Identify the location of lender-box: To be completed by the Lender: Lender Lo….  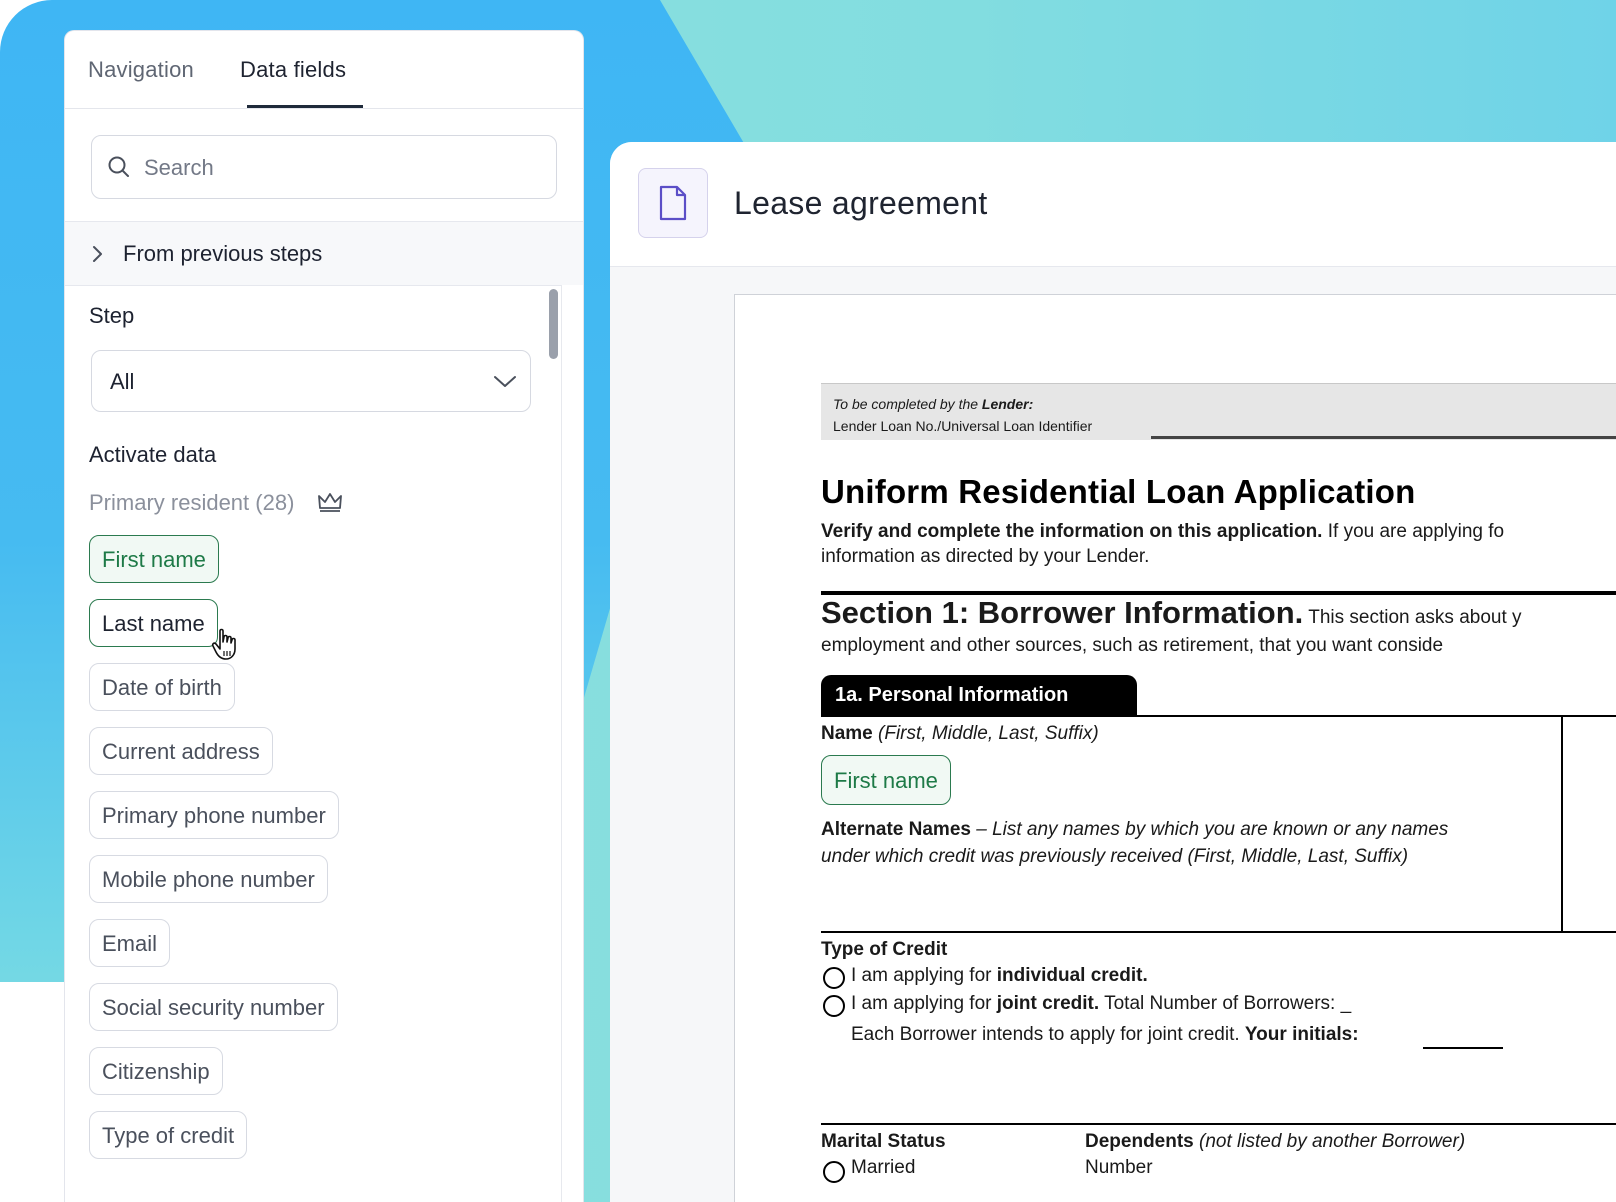
(1218, 411).